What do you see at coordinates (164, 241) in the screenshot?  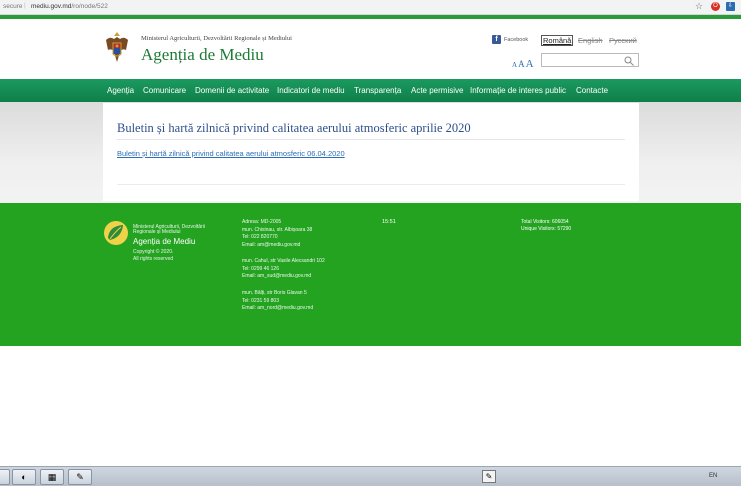 I see `footer-agency: Agenția de Mediu` at bounding box center [164, 241].